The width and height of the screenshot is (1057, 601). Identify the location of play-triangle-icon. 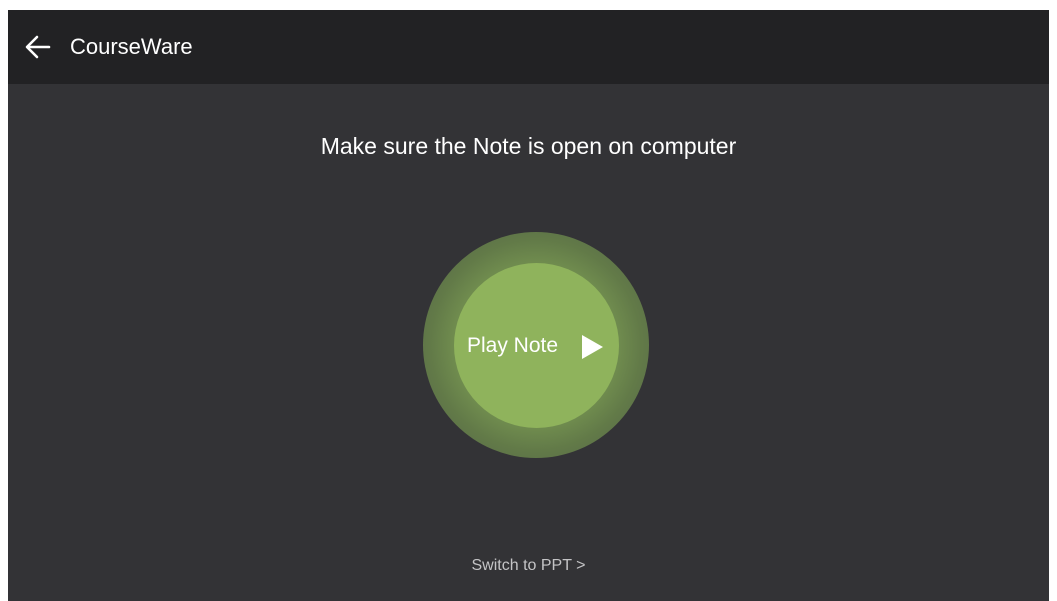
(592, 347).